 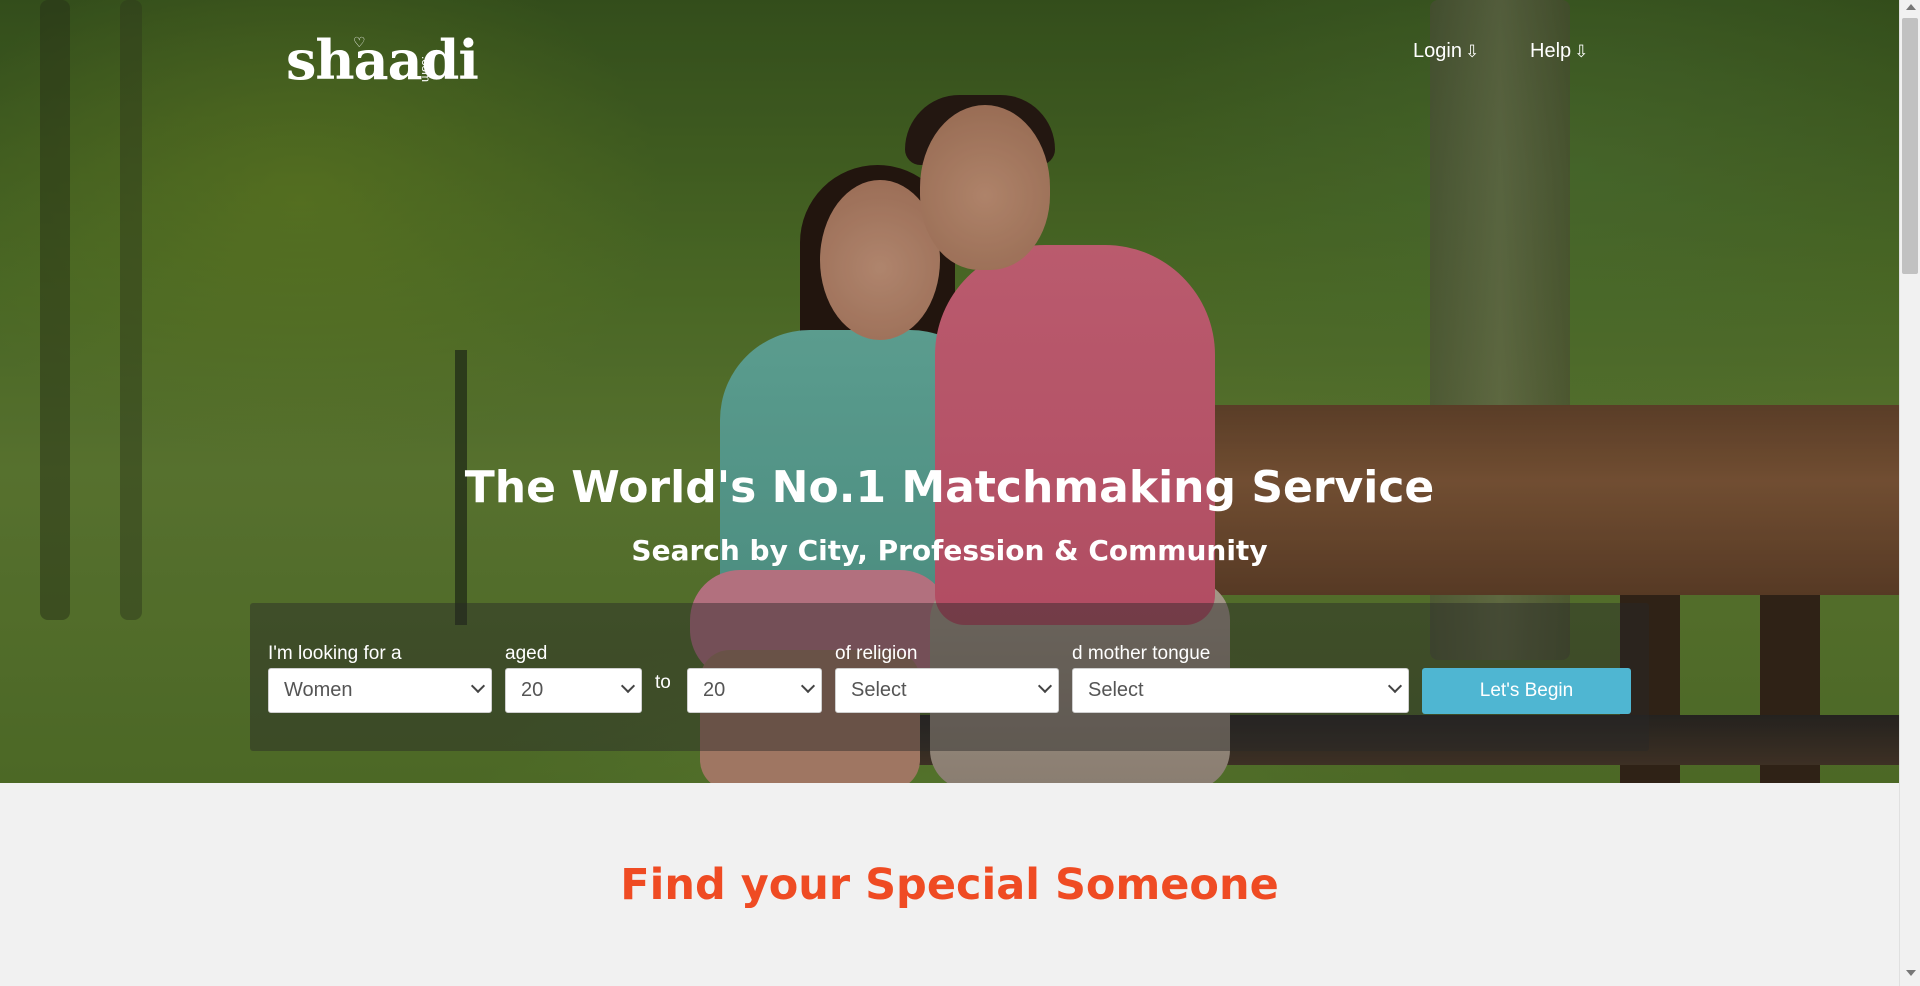 What do you see at coordinates (1526, 691) in the screenshot?
I see `lets-begin-button: Let's Begin` at bounding box center [1526, 691].